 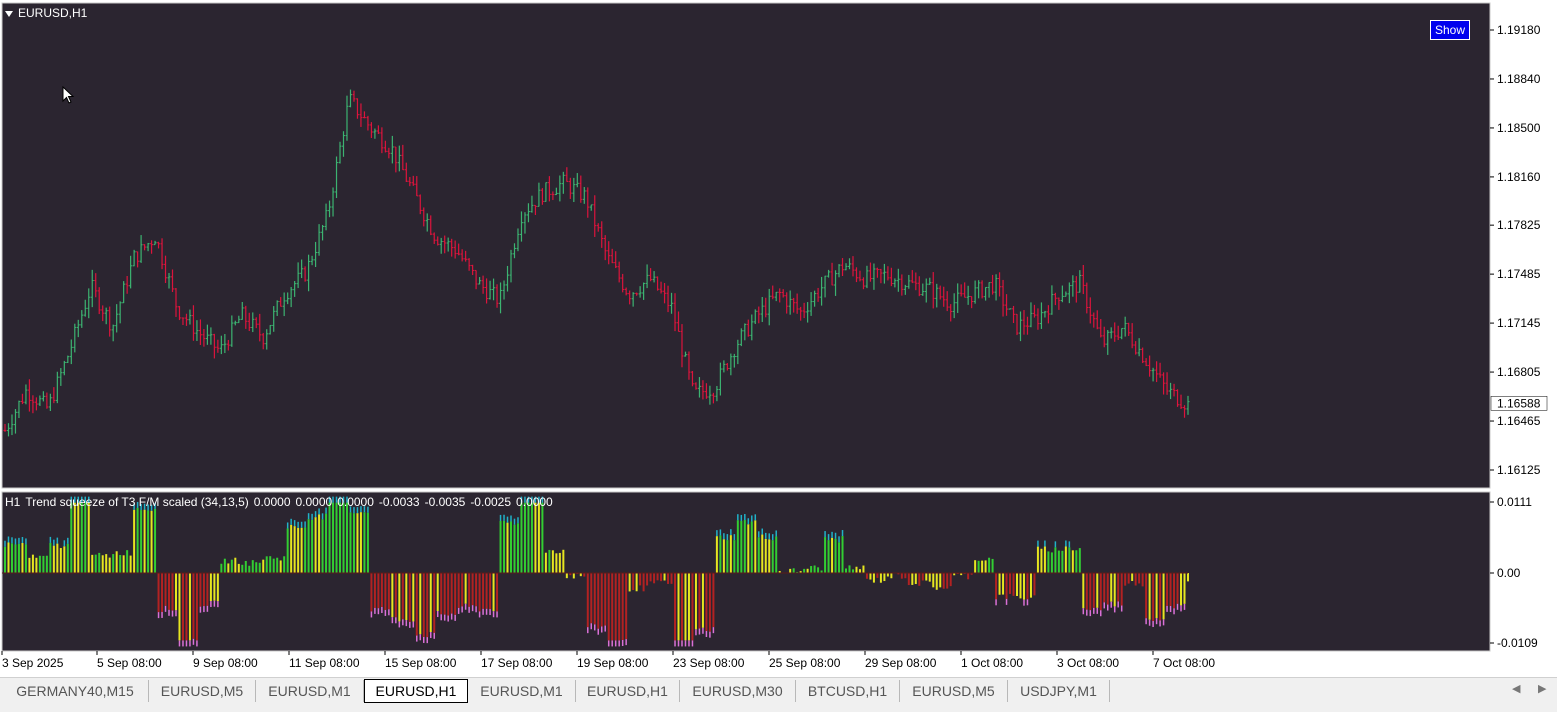 I want to click on horizontal-scrollbar, so click(x=778, y=707).